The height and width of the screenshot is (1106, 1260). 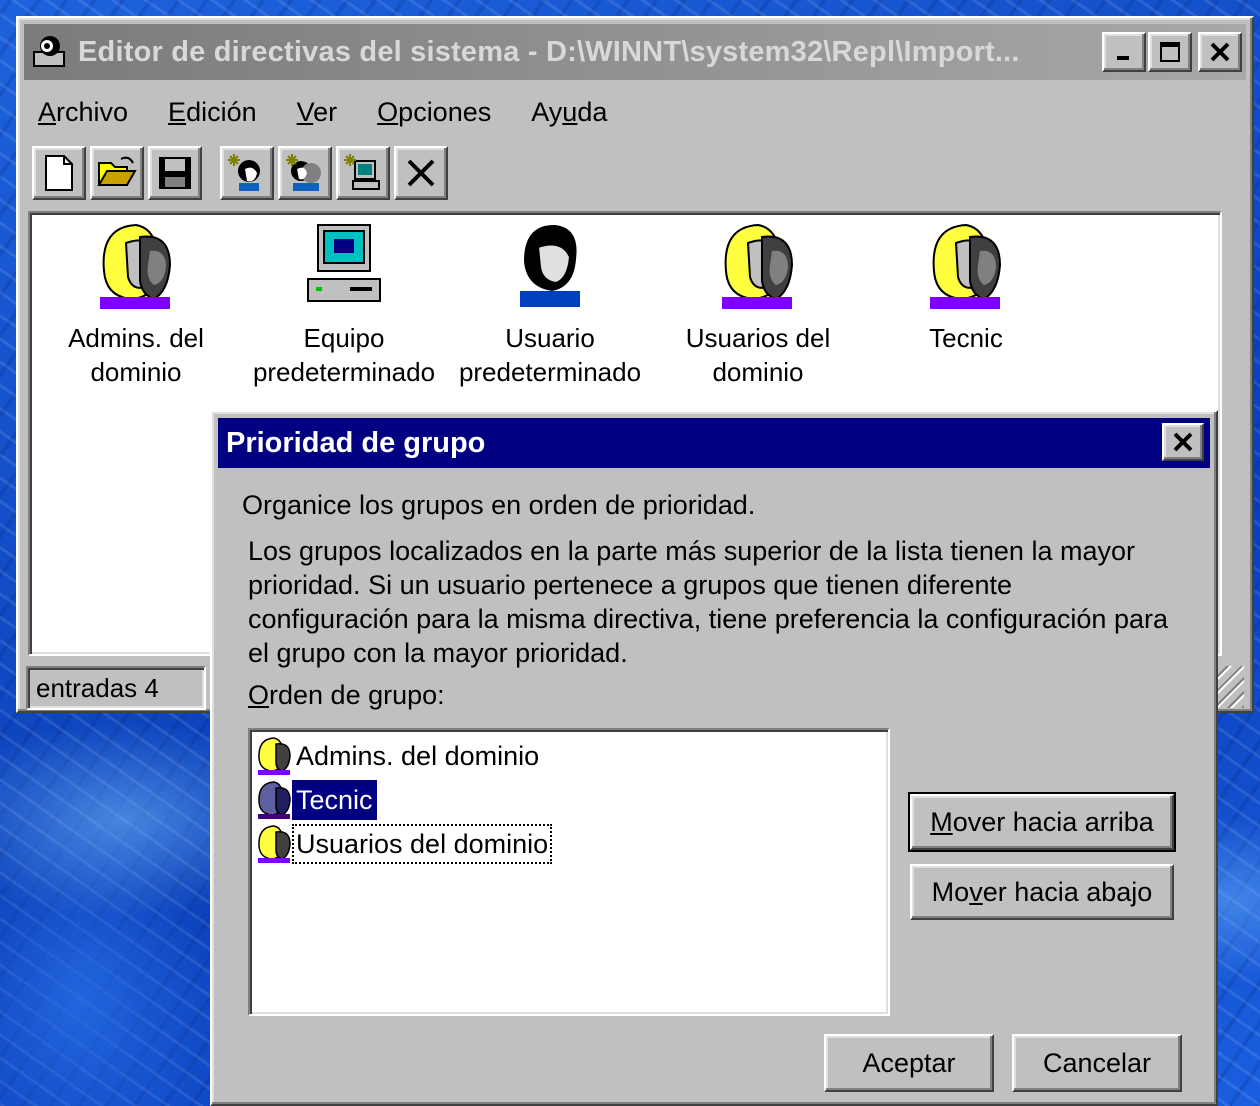 I want to click on group-list-item-tecnic: Tecnic, so click(x=316, y=800).